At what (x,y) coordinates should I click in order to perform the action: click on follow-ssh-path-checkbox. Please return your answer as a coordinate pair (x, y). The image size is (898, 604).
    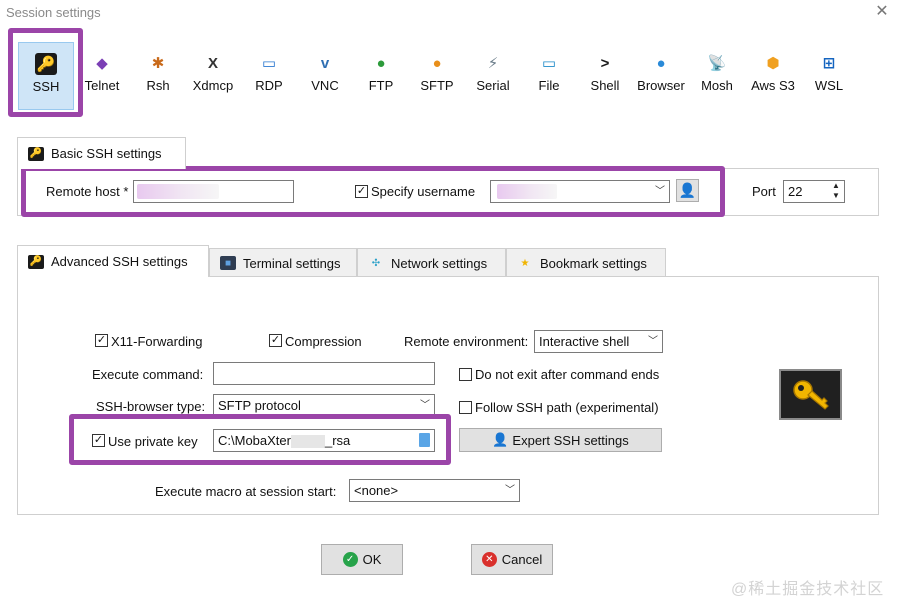
    Looking at the image, I should click on (465, 407).